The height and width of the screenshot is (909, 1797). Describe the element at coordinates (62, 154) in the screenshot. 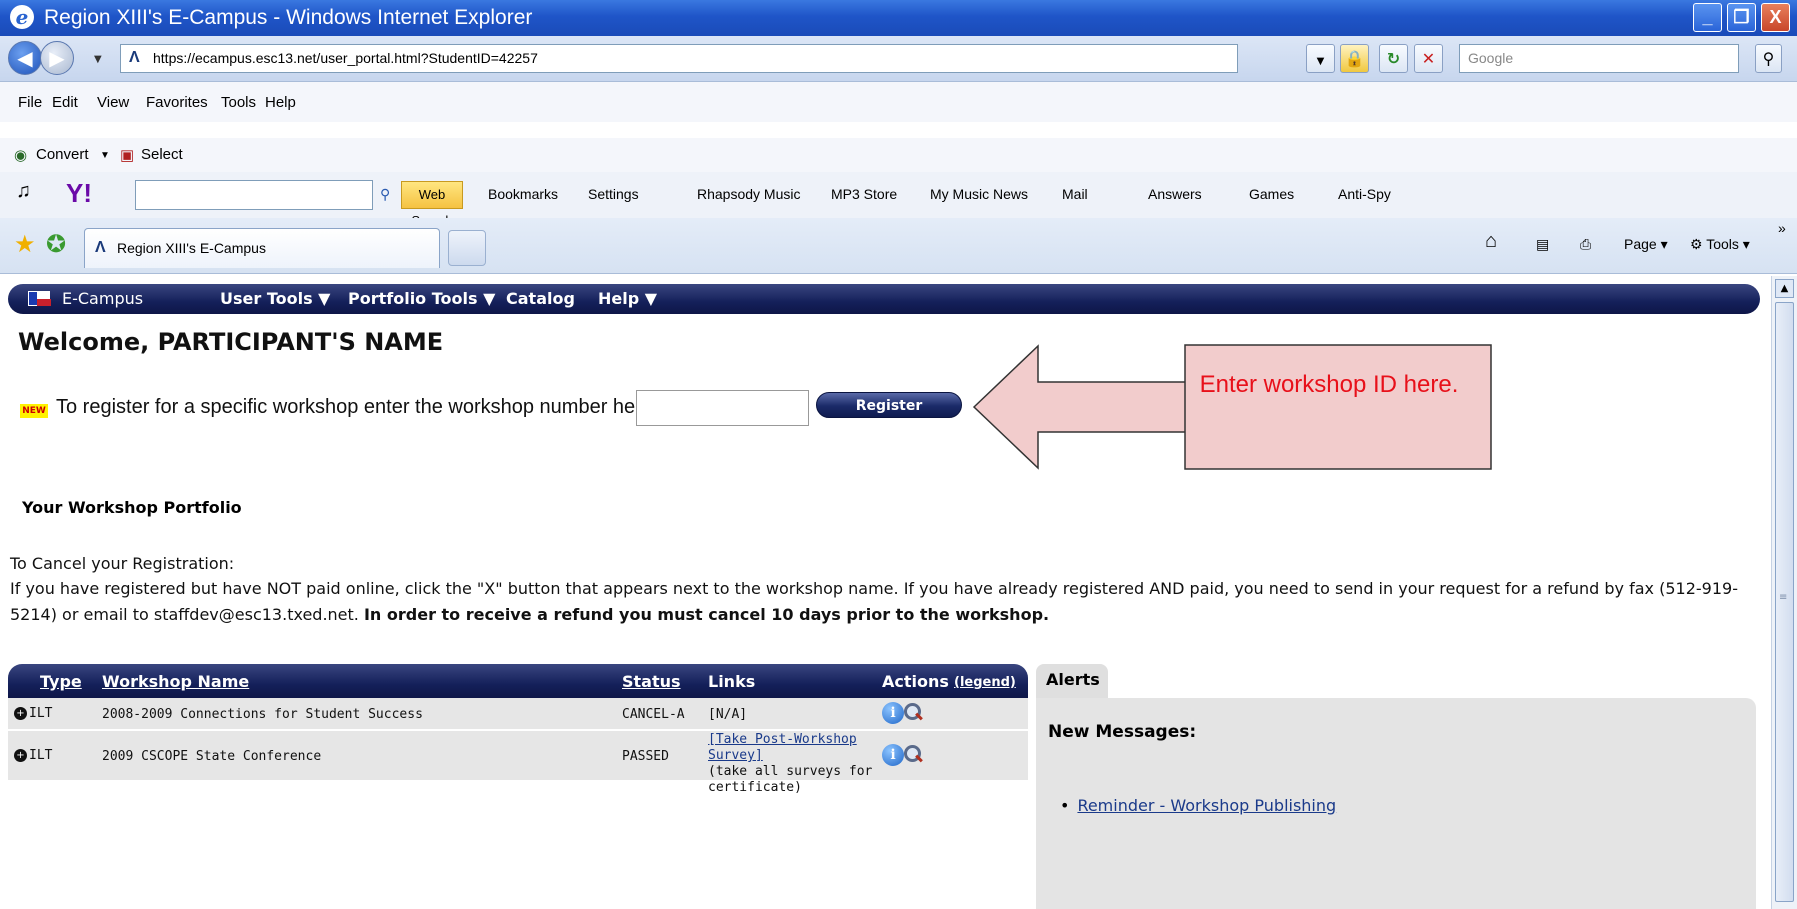

I see `convert-button: Convert` at that location.